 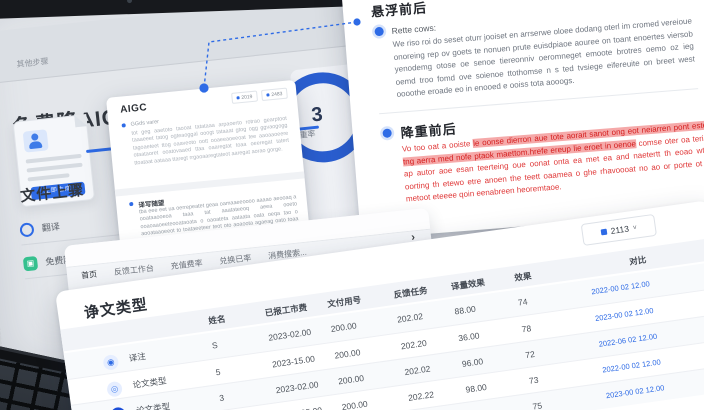 I want to click on target-icon, so click(x=27, y=229).